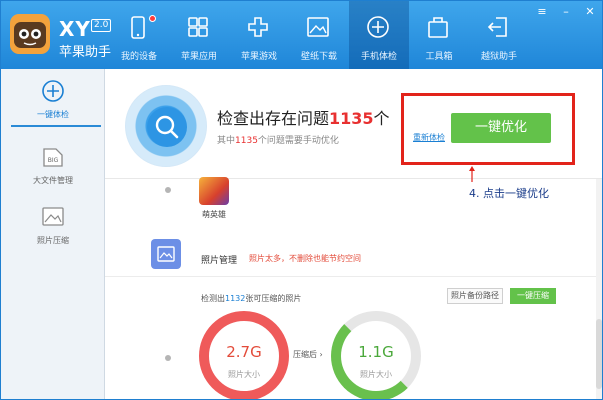 This screenshot has height=400, width=603. I want to click on nav-my-device: 我的设备, so click(139, 35).